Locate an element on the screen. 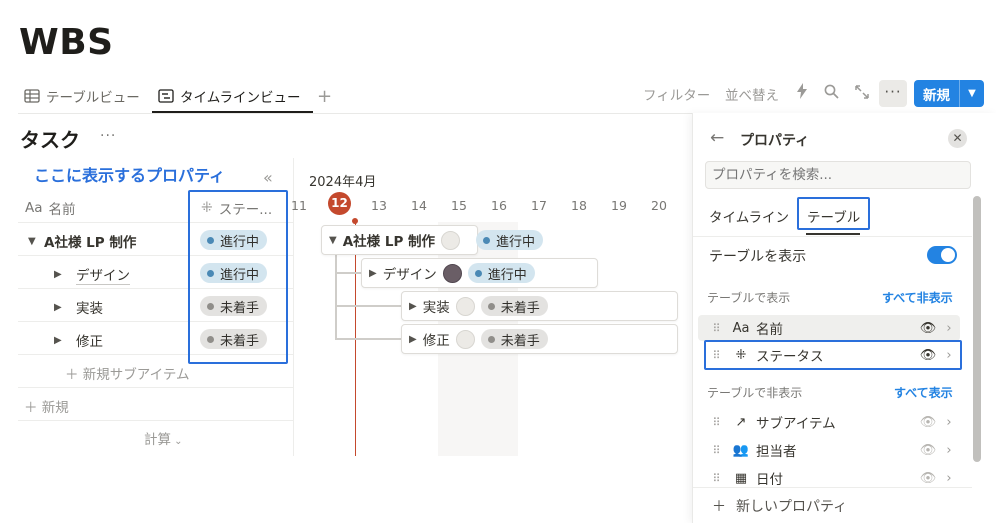 The height and width of the screenshot is (523, 996). property-search-input is located at coordinates (838, 175).